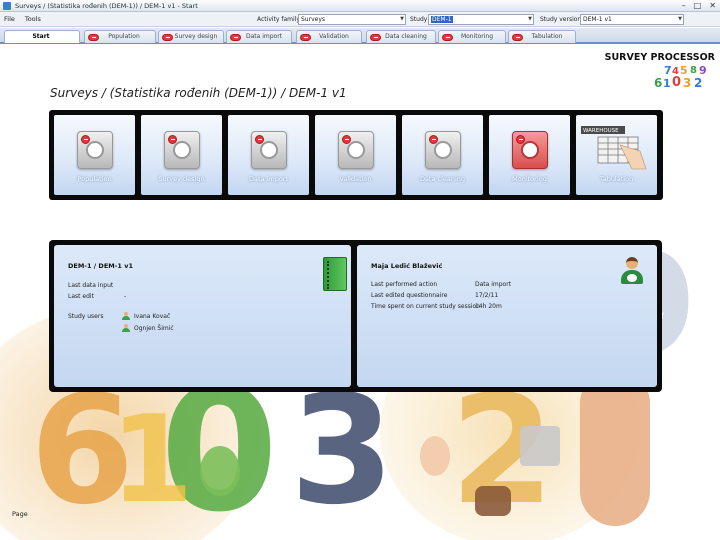 The height and width of the screenshot is (540, 720). I want to click on study-users-label: Study users, so click(86, 316).